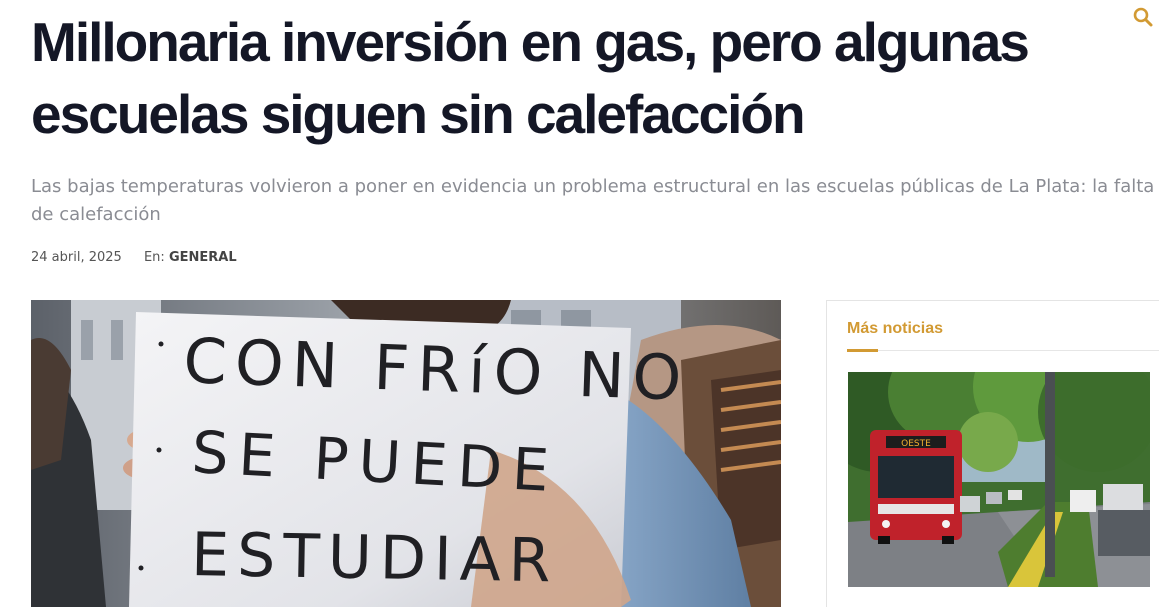 This screenshot has width=1159, height=607. I want to click on bus-sign: OESTE, so click(916, 444).